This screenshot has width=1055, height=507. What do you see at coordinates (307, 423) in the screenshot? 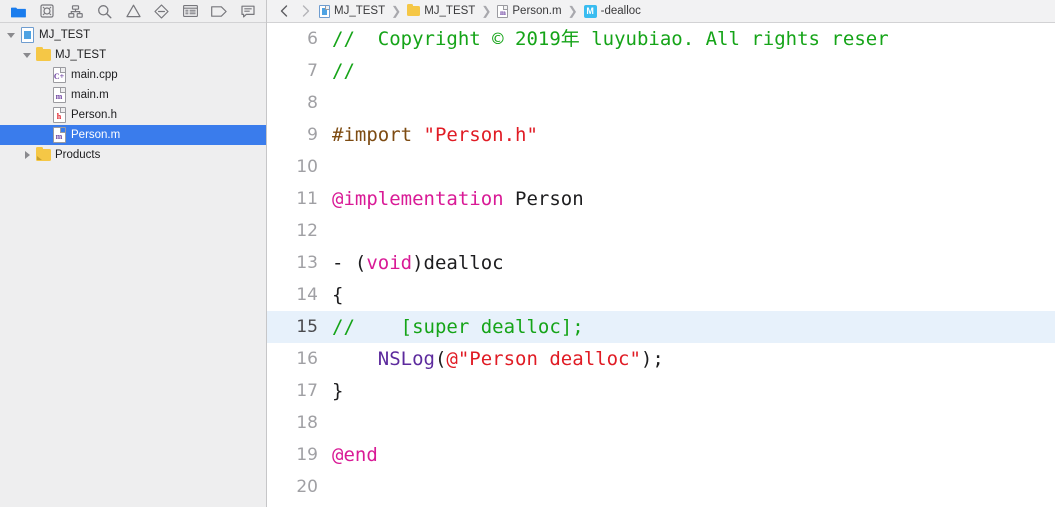
I see `line-number: 18` at bounding box center [307, 423].